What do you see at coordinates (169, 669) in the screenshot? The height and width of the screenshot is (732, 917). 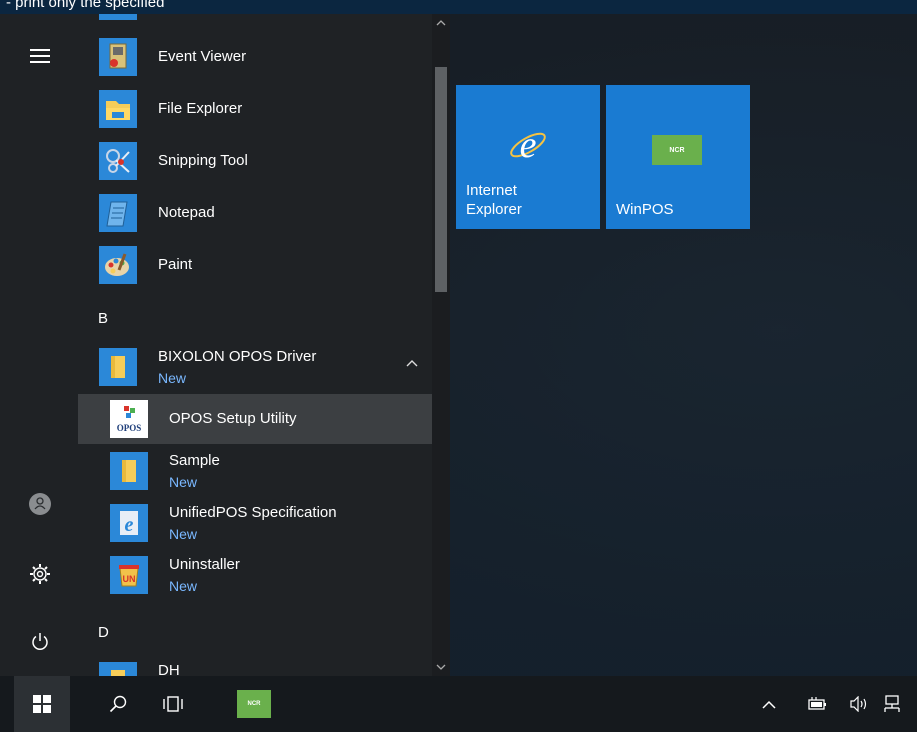 I see `app-label: DH` at bounding box center [169, 669].